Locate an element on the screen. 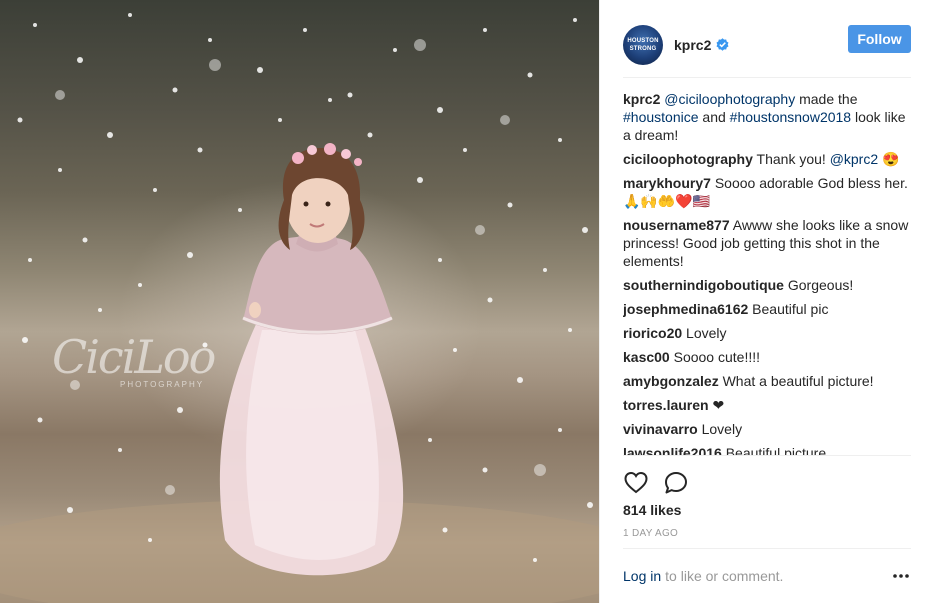 Image resolution: width=933 pixels, height=603 pixels. caption-mention-link: @ciciloophotography is located at coordinates (729, 99).